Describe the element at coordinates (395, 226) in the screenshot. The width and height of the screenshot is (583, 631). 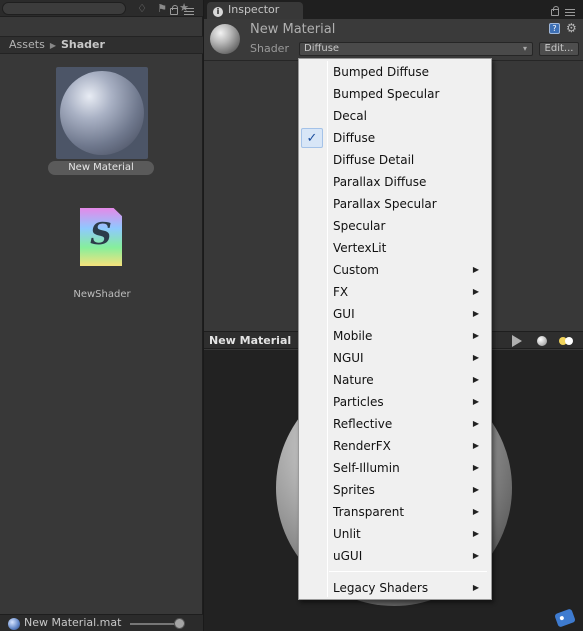
I see `menu-item-specular: Specular` at that location.